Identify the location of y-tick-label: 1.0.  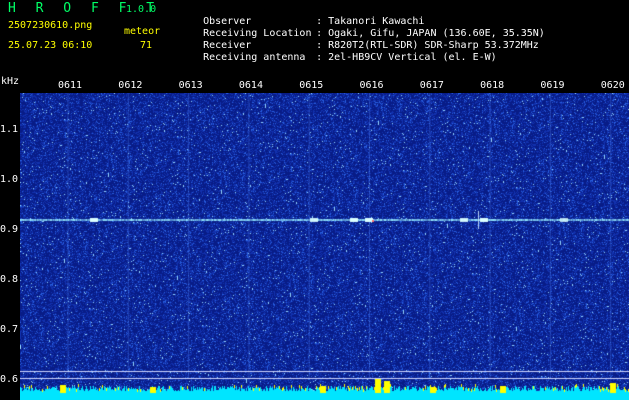
(9, 179).